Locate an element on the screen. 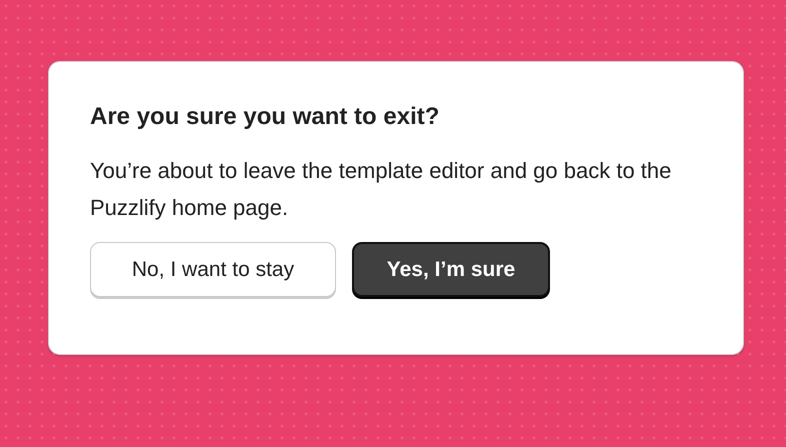  dialog-title: Are you sure you want to exit? is located at coordinates (265, 117).